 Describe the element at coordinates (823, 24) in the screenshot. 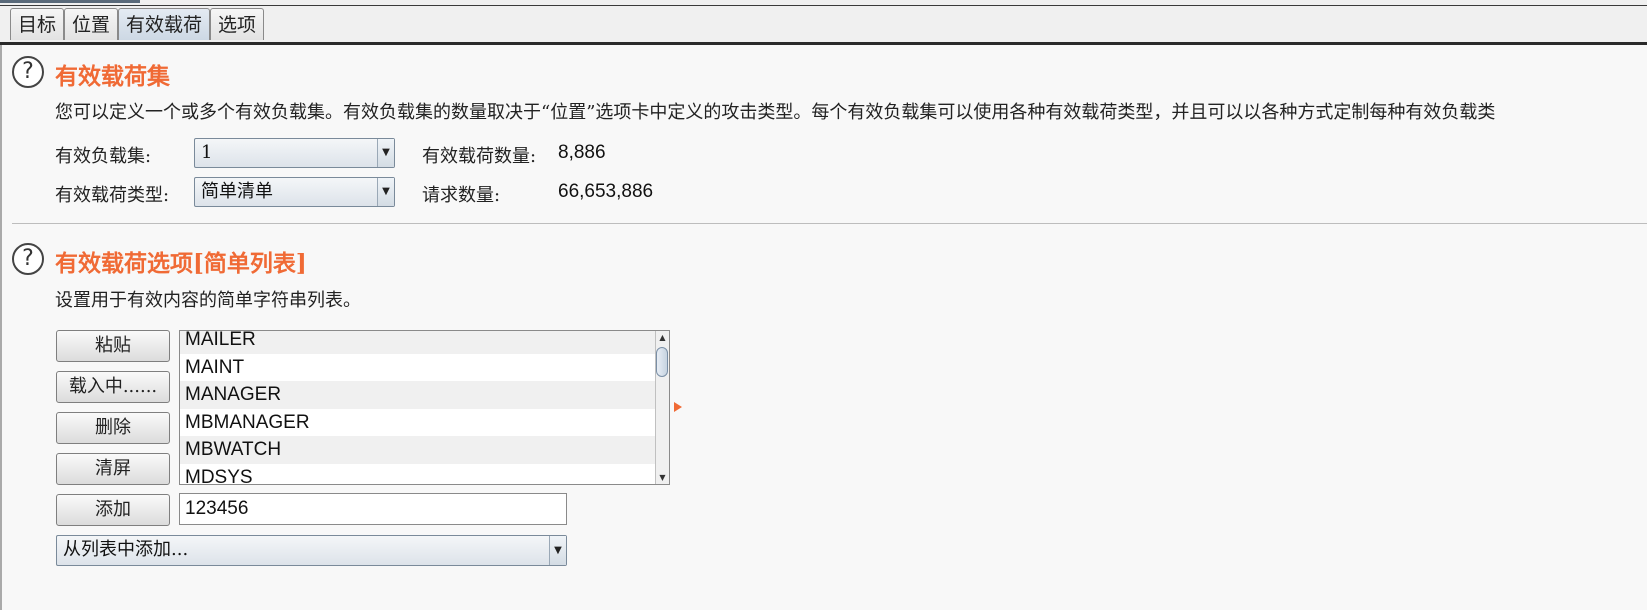

I see `tab-bar: 目标 位置 有效载荷 选项` at that location.